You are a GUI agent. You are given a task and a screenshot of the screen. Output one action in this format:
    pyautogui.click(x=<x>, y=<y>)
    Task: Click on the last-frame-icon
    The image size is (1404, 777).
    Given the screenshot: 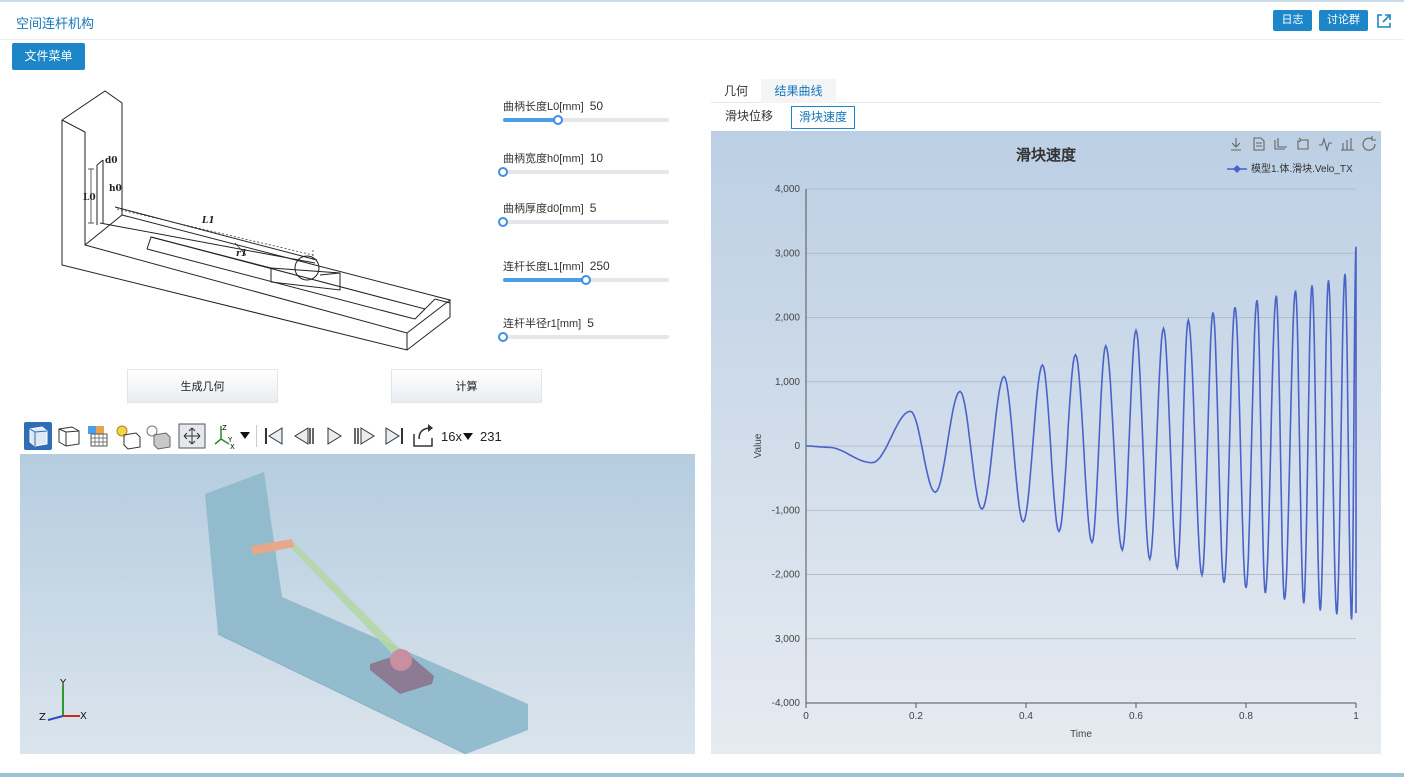 What is the action you would take?
    pyautogui.click(x=394, y=436)
    